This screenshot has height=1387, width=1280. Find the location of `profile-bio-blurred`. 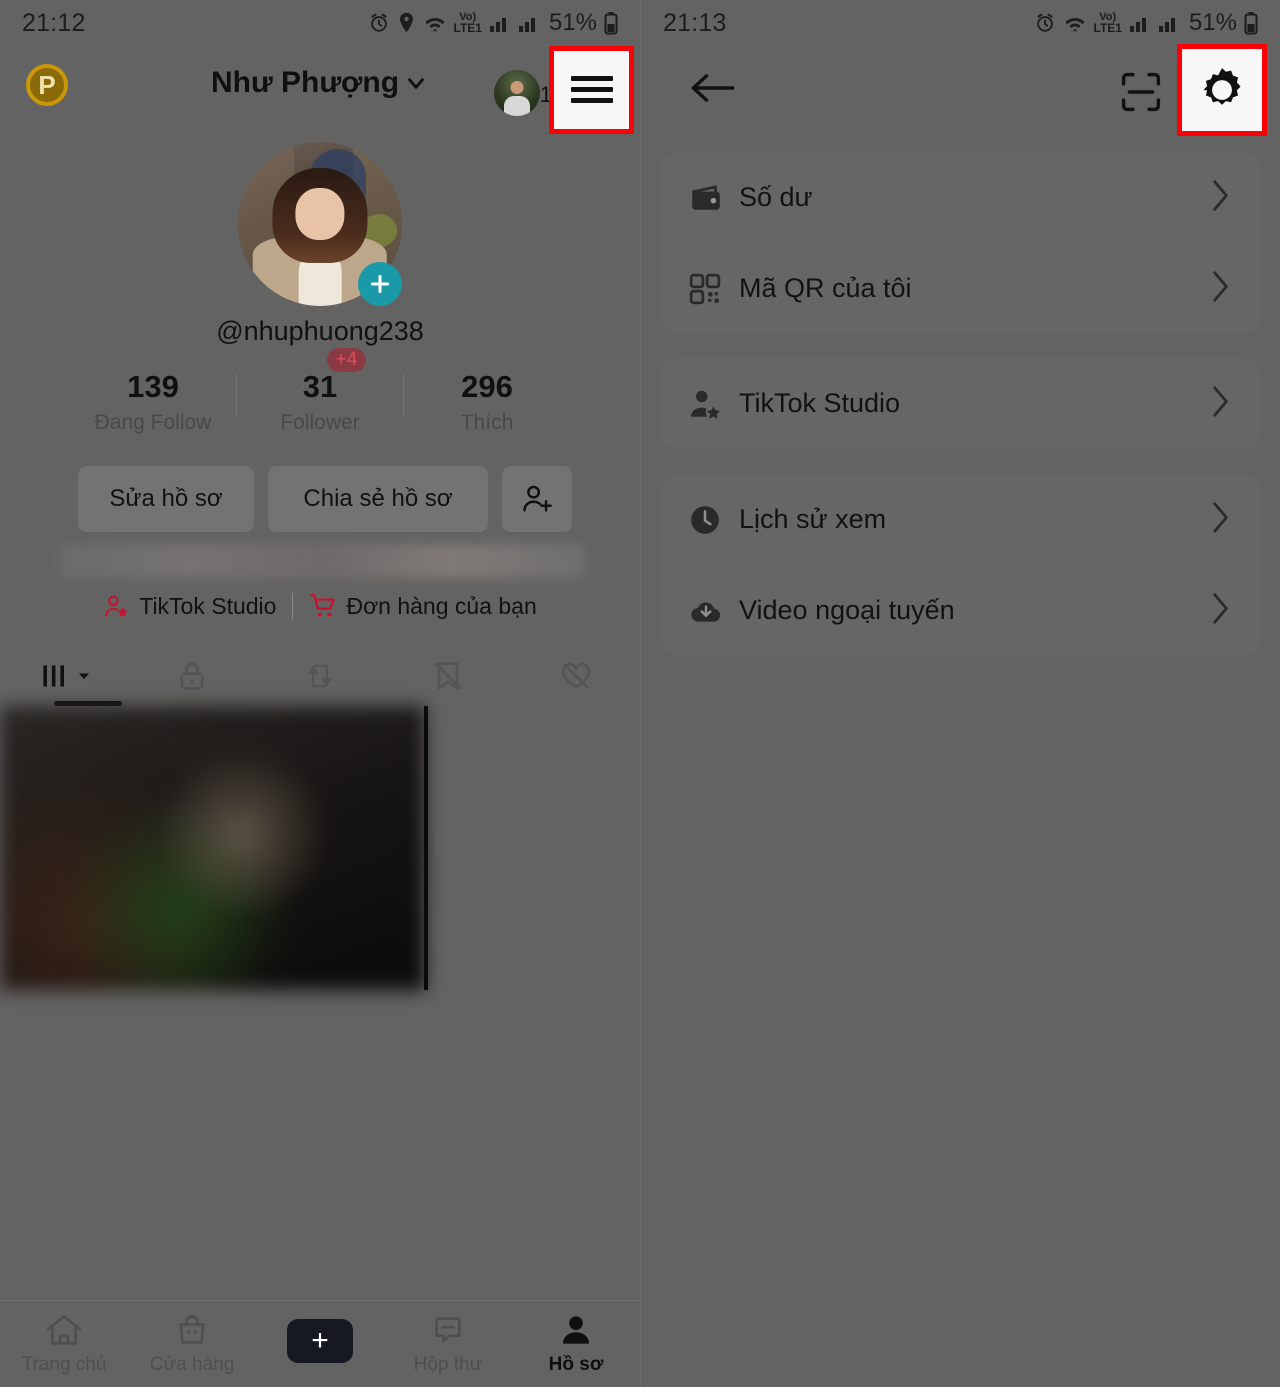

profile-bio-blurred is located at coordinates (322, 561).